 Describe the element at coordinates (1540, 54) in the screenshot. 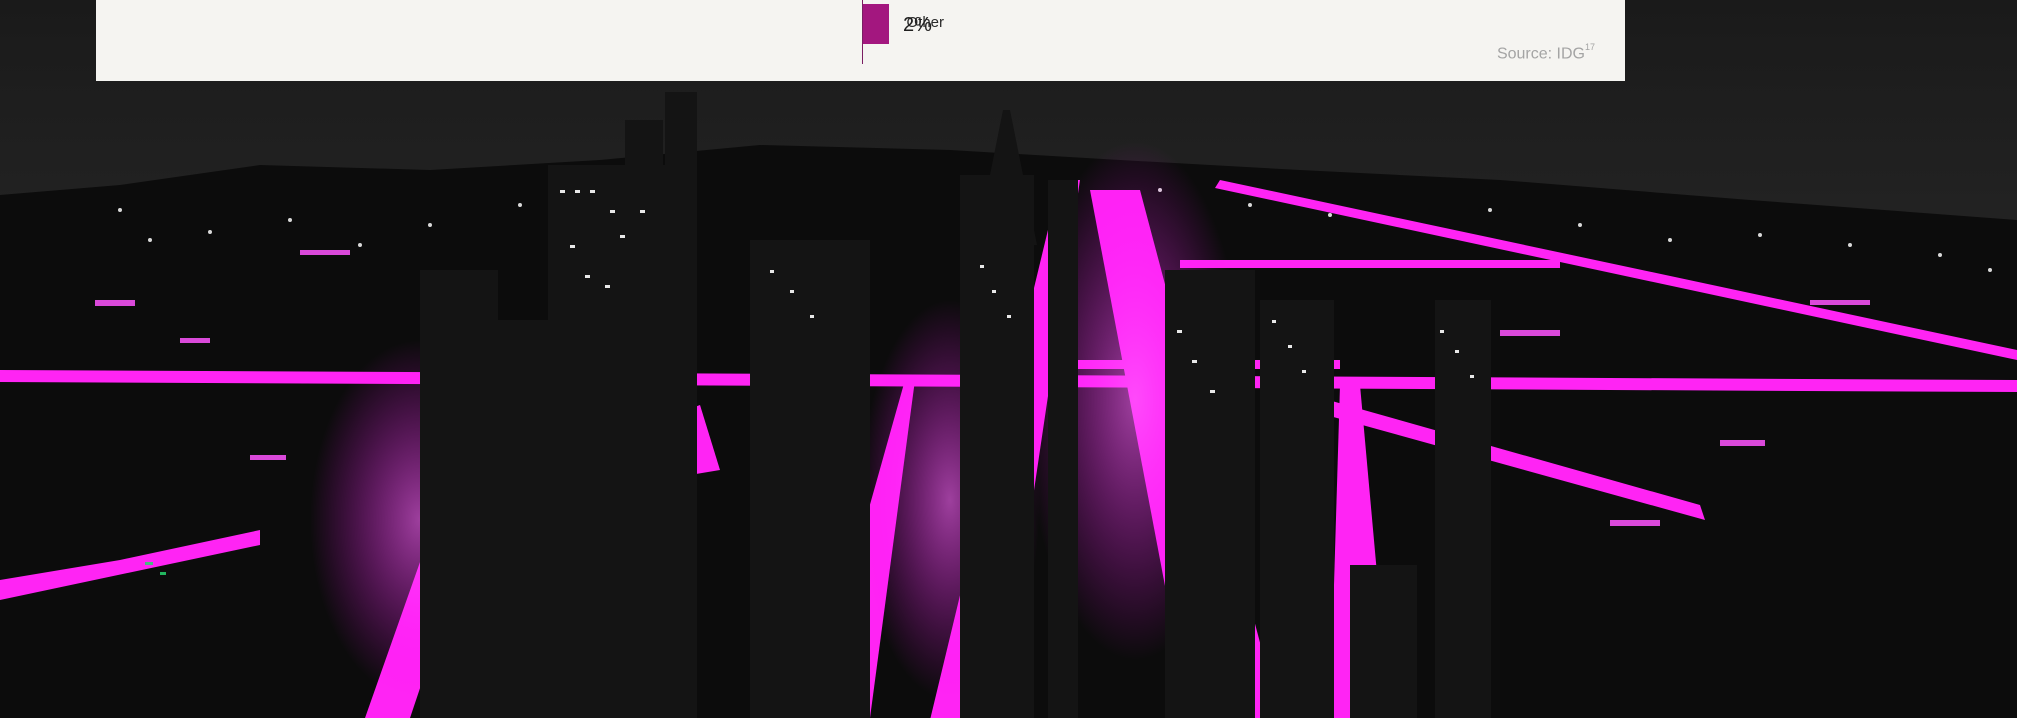

I see `source-text: Source: IDG` at that location.